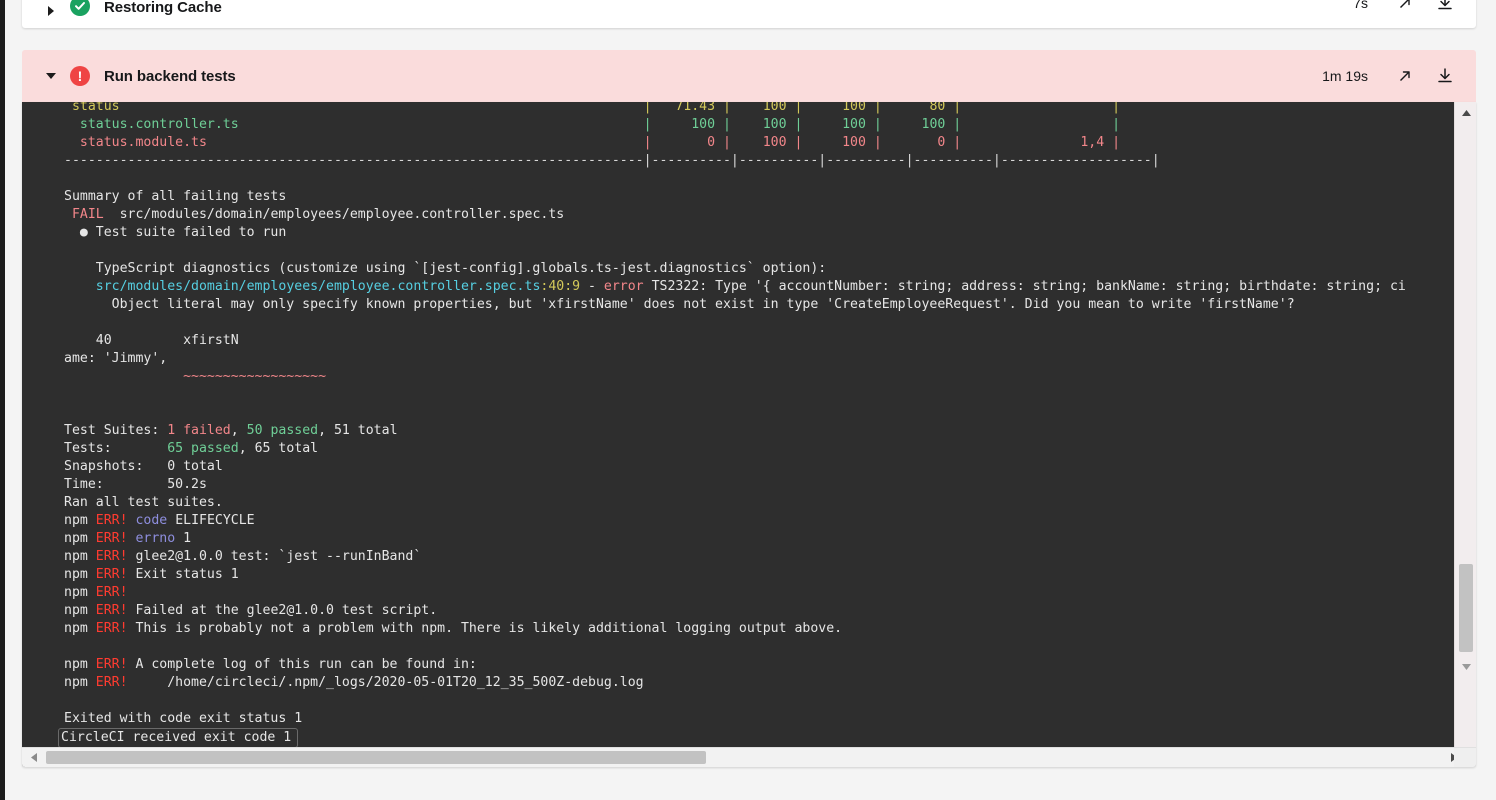 This screenshot has width=1496, height=800. I want to click on terminal-line: ame: 'Jimmy',, so click(759, 359).